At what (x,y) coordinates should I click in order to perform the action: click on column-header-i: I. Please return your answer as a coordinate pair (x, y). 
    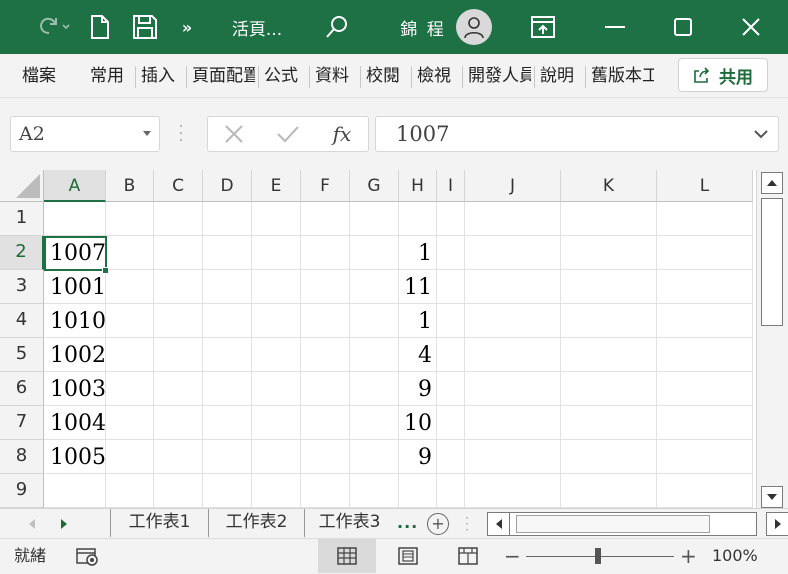
    Looking at the image, I should click on (451, 186).